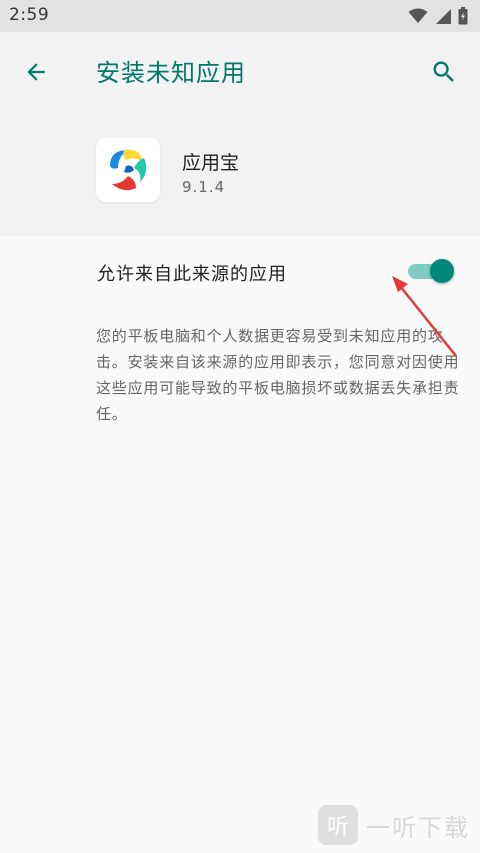 This screenshot has width=480, height=853. I want to click on back-button, so click(36, 72).